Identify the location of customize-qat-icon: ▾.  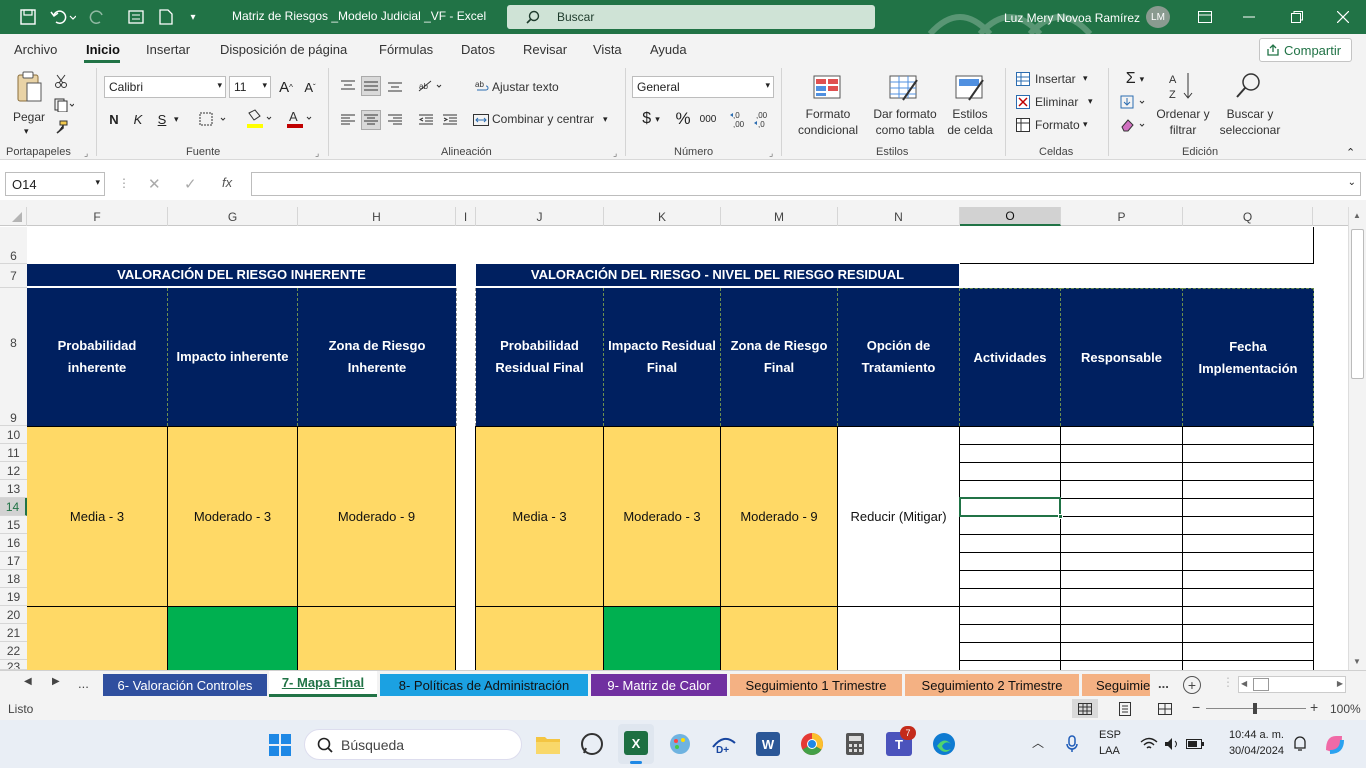
(193, 17).